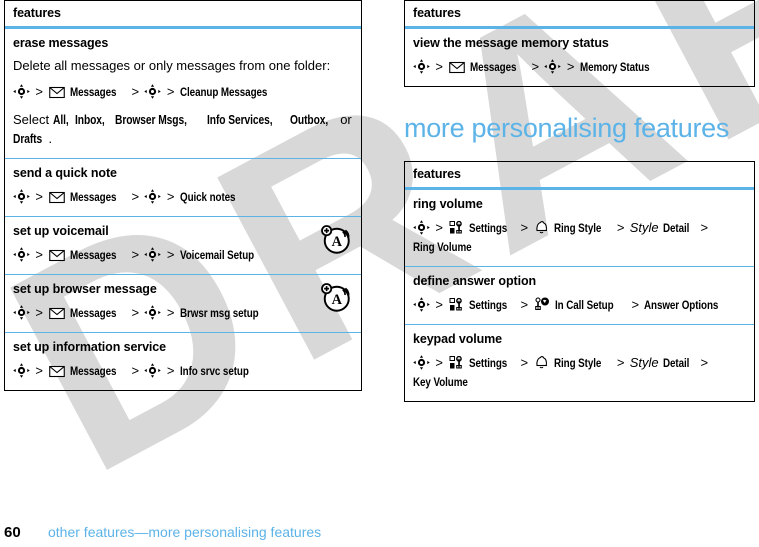  Describe the element at coordinates (614, 67) in the screenshot. I see `path-menu-item: Memory Status` at that location.